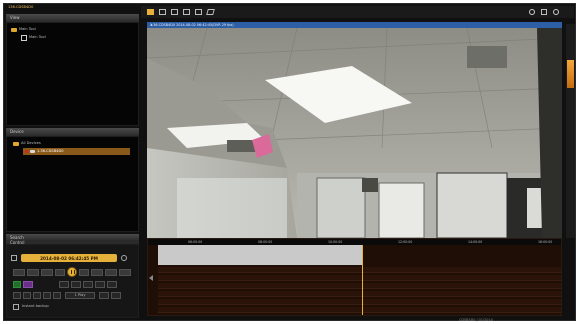 The width and height of the screenshot is (579, 324). Describe the element at coordinates (35, 306) in the screenshot. I see `instant-backup-label: Instant backup` at that location.